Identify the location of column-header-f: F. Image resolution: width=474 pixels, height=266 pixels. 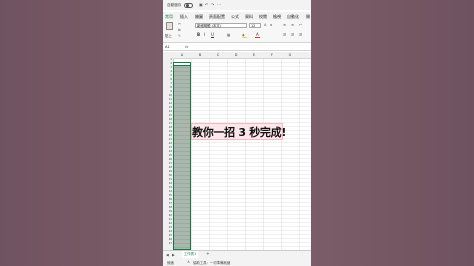
(272, 55).